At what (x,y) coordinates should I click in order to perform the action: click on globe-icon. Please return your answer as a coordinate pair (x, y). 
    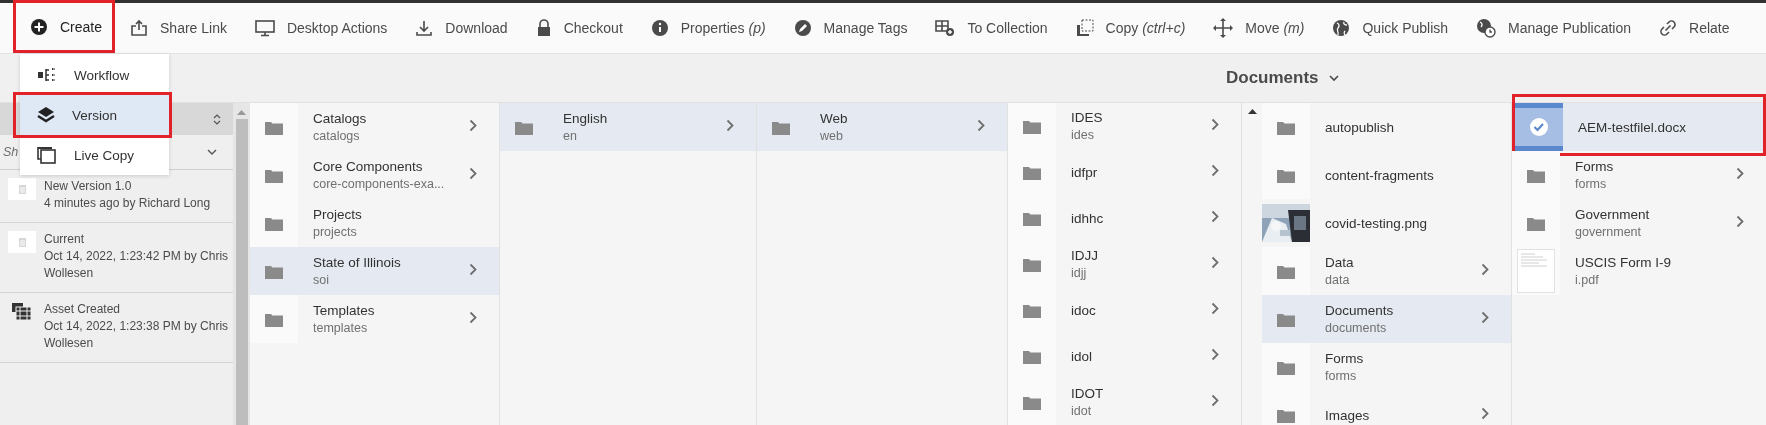
    Looking at the image, I should click on (1341, 28).